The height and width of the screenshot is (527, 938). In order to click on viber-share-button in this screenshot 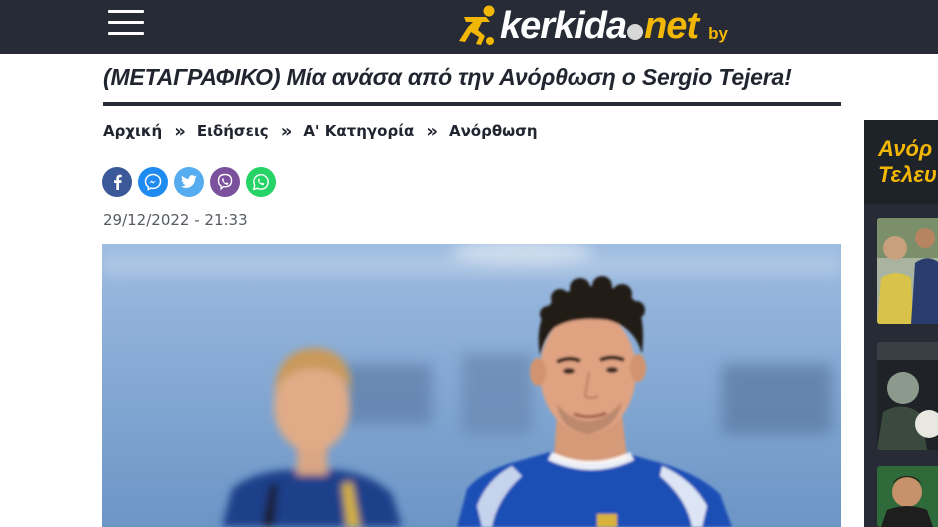, I will do `click(225, 182)`.